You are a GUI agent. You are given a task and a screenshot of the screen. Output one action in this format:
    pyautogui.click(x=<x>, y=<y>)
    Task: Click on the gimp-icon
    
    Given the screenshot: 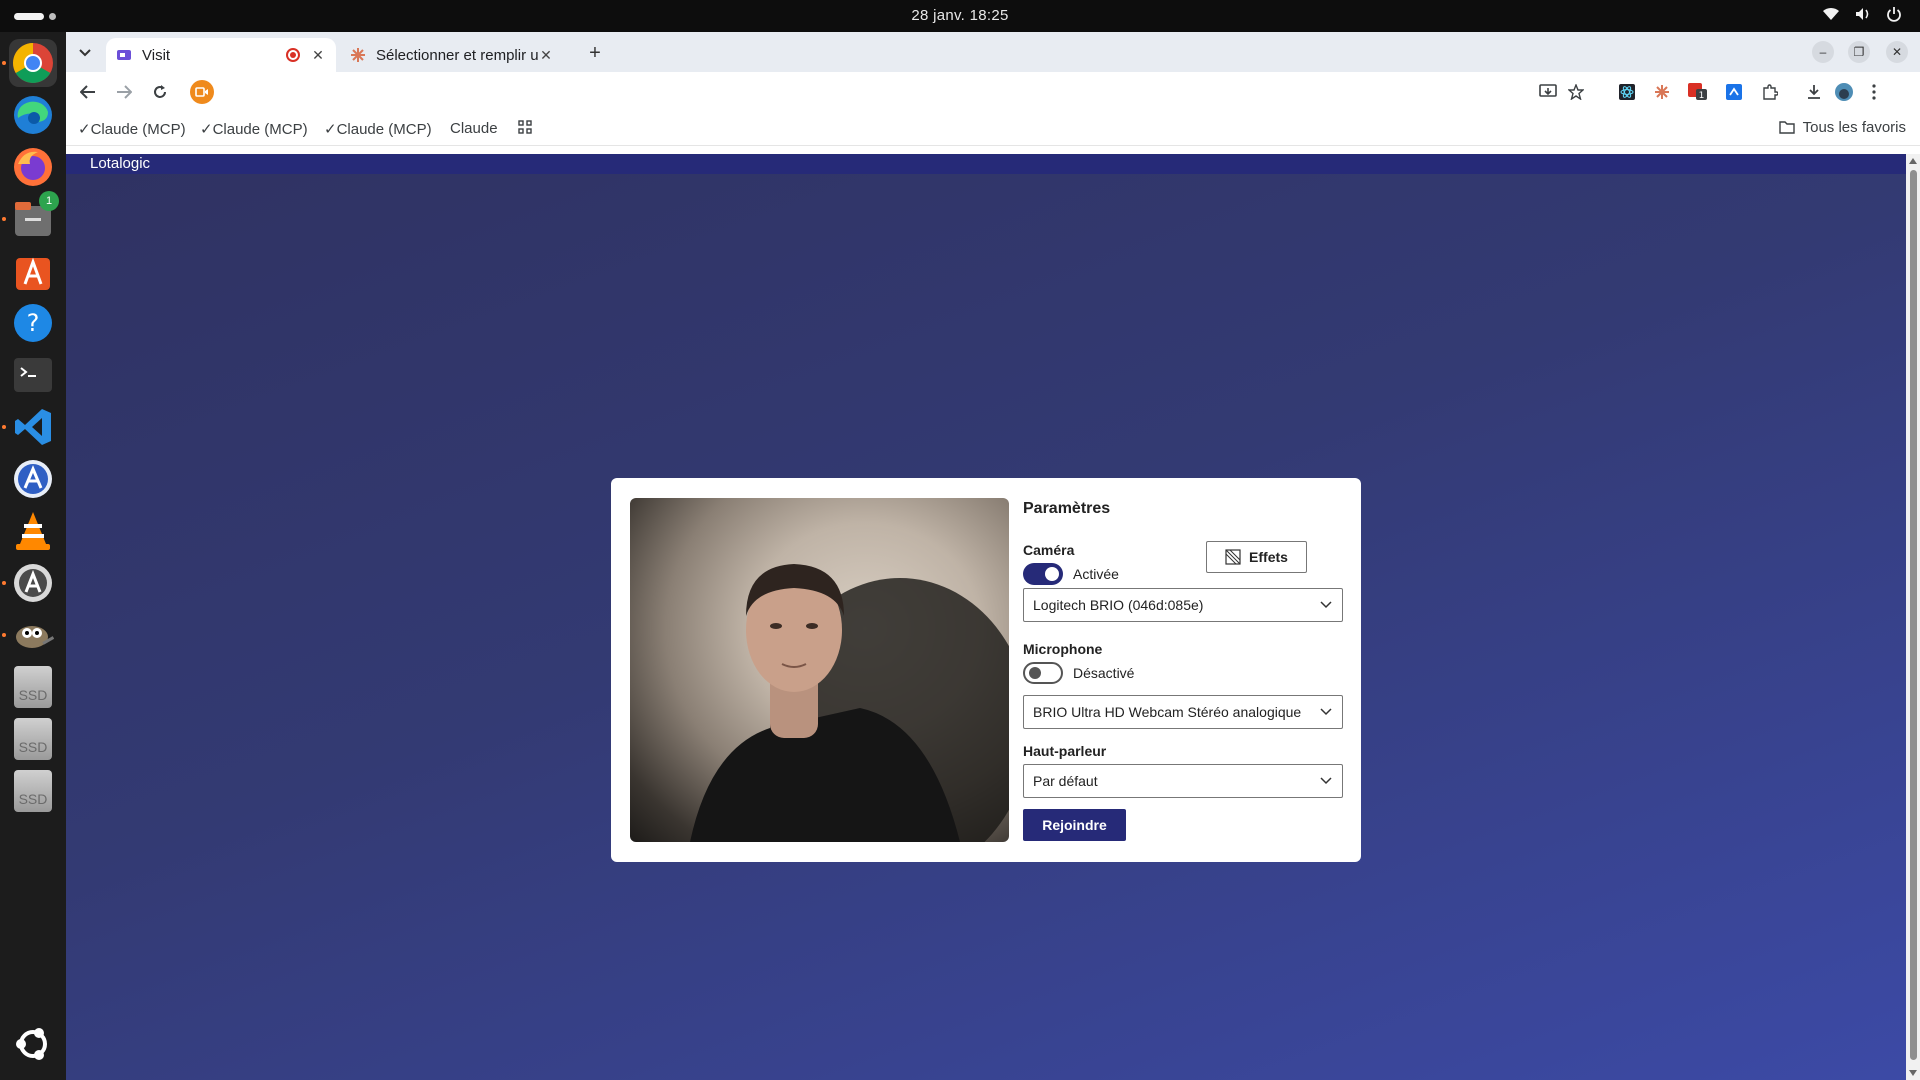 What is the action you would take?
    pyautogui.click(x=35, y=637)
    